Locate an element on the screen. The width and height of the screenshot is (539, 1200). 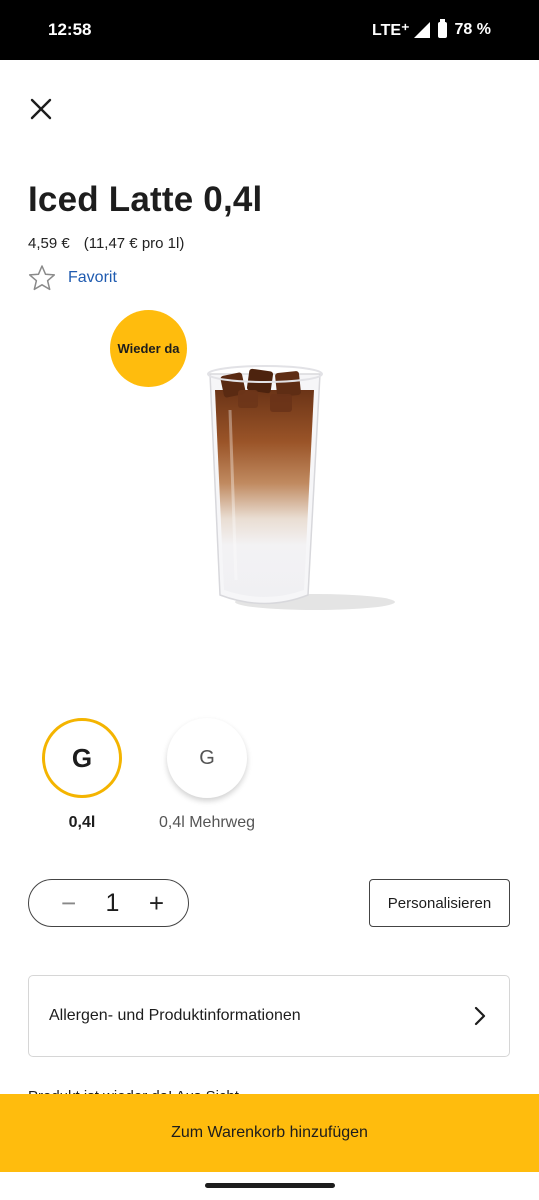
allergen-info-label: Allergen- und Produktinformationen is located at coordinates (175, 1015).